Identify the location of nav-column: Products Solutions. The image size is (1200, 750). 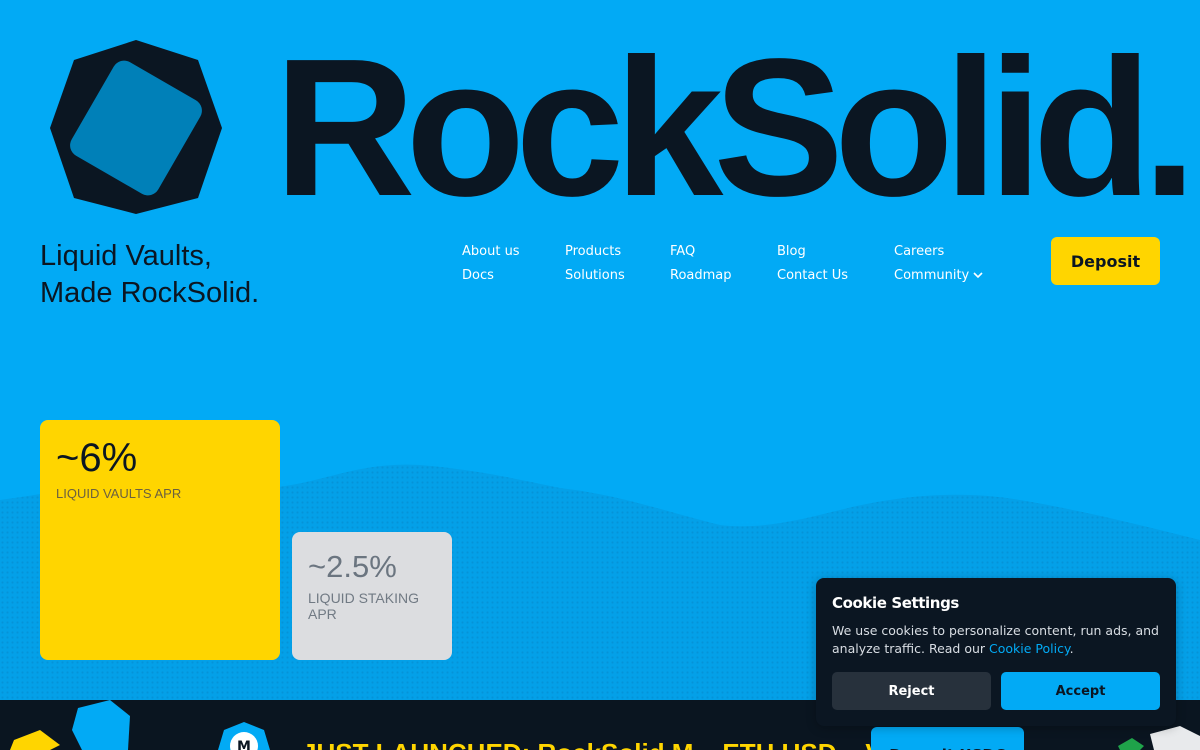
(620, 264).